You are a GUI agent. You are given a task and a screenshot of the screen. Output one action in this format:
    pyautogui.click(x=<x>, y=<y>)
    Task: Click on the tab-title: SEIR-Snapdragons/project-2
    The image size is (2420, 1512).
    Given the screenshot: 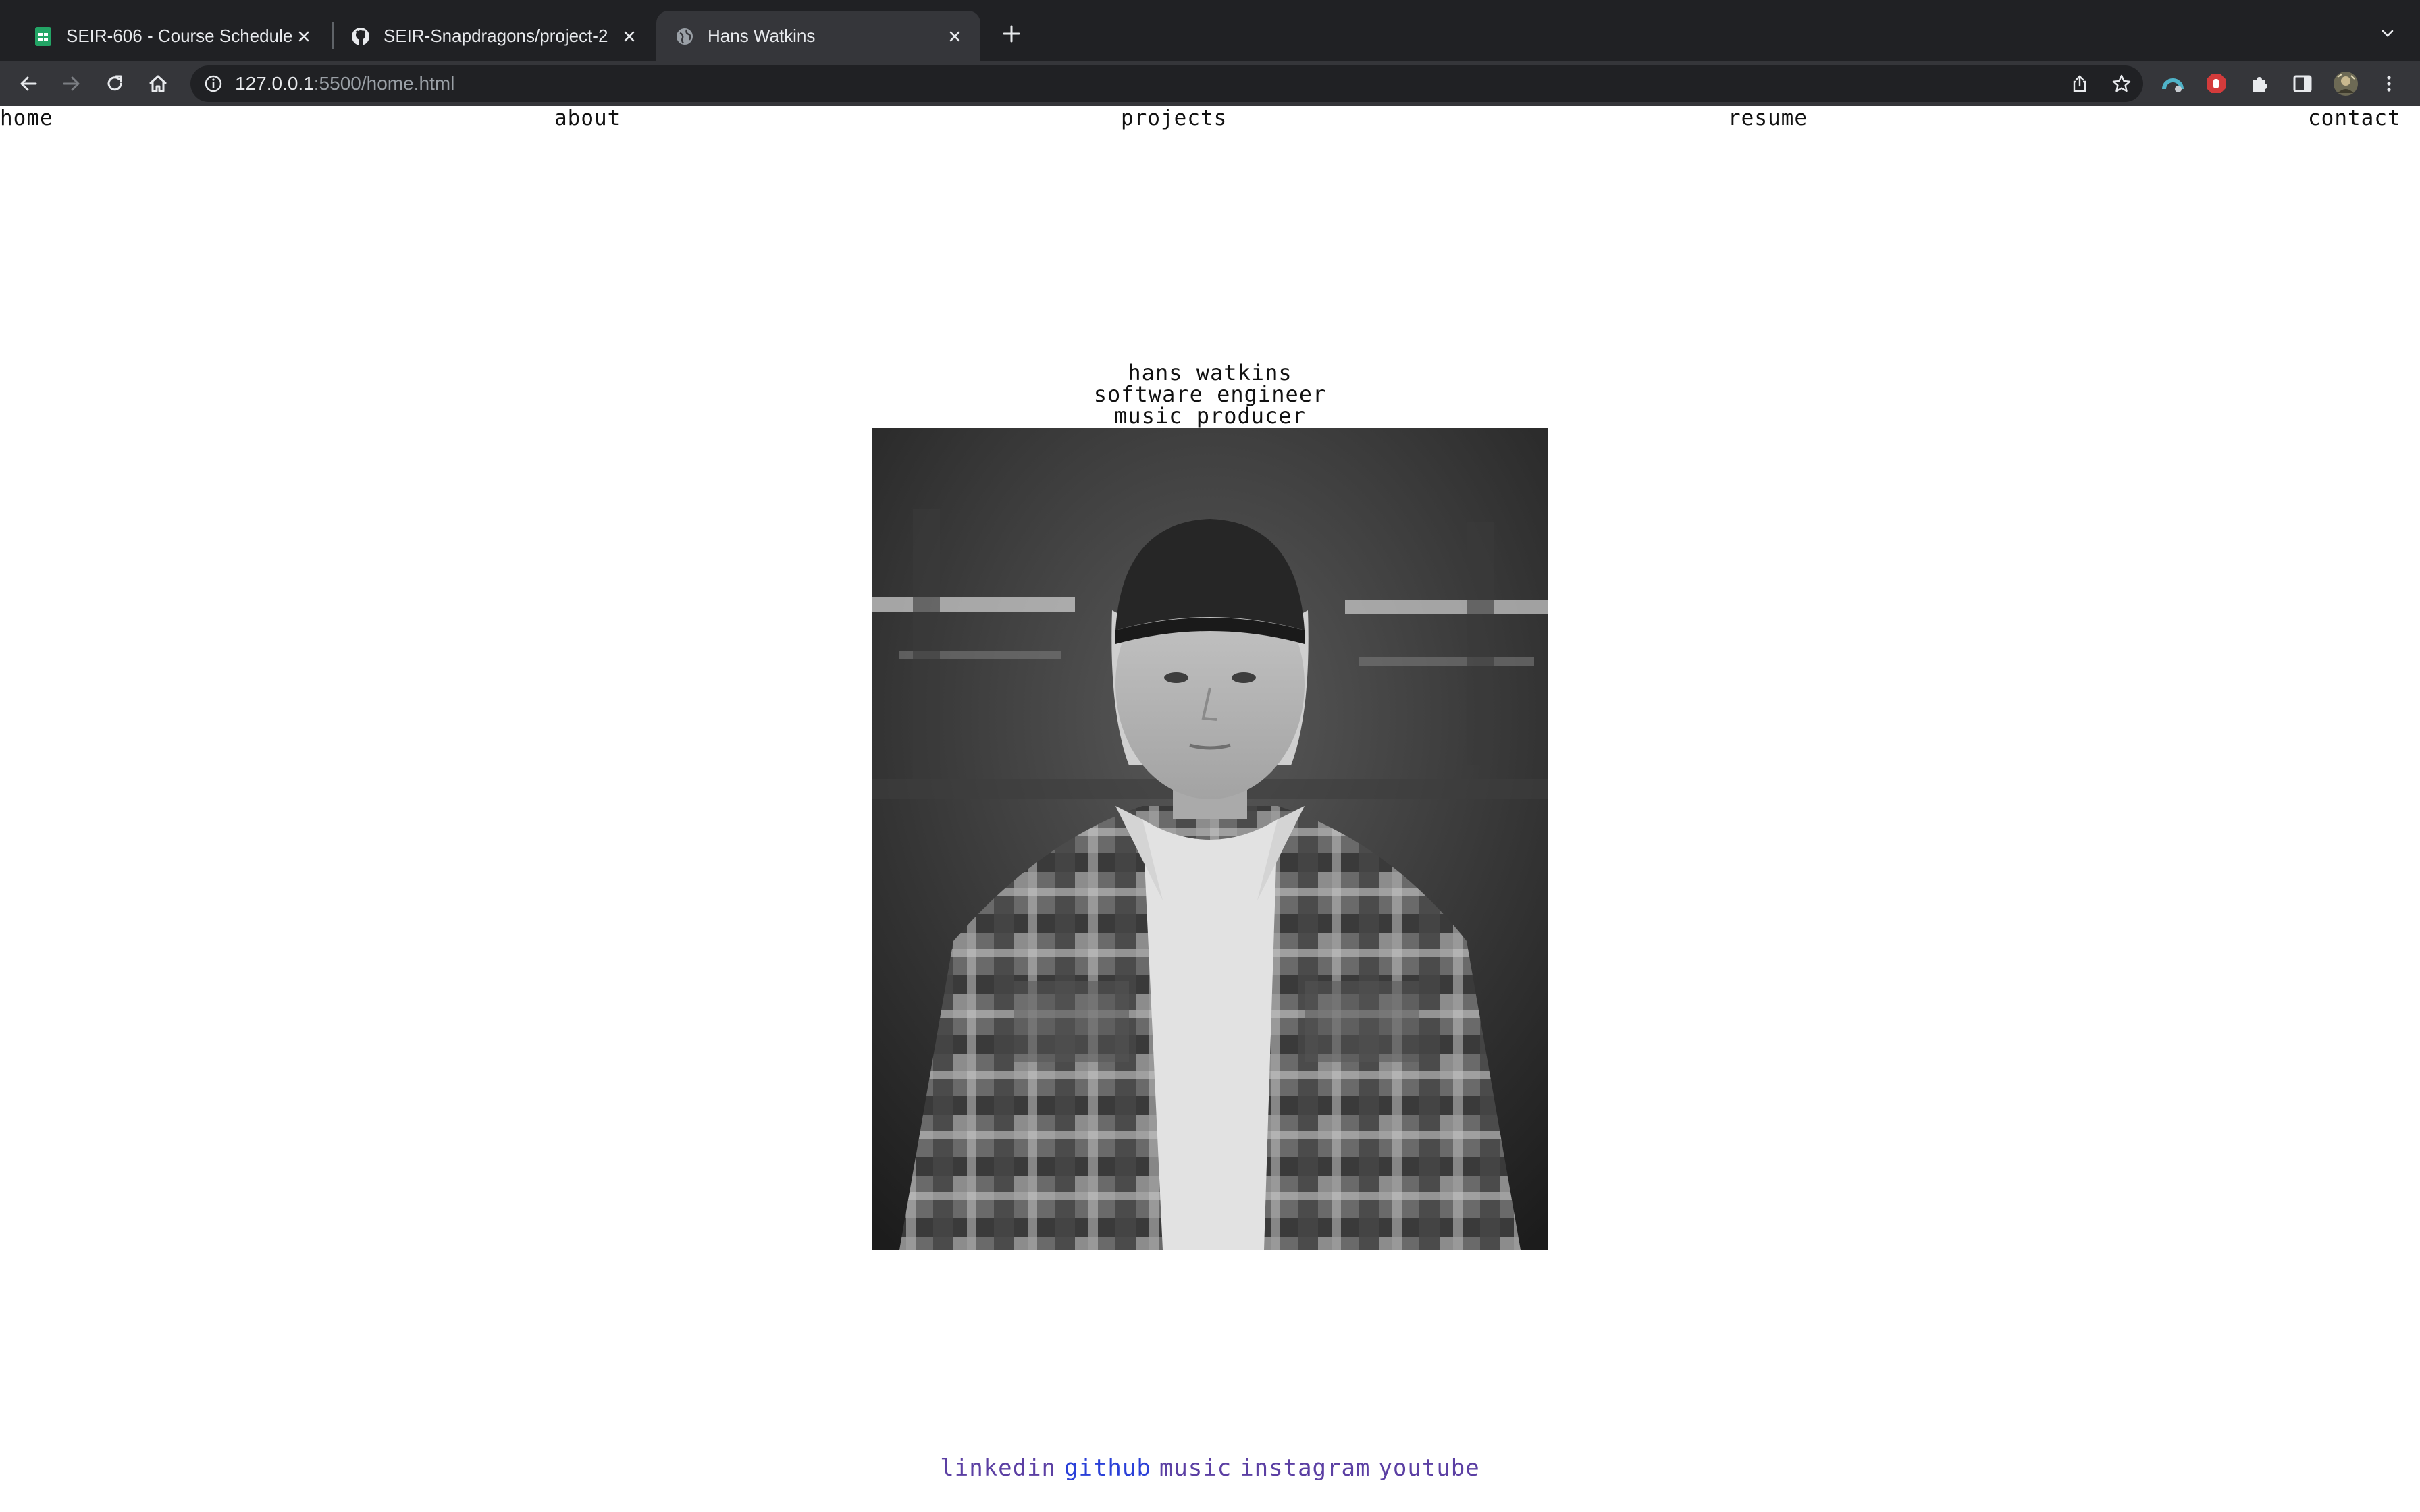 What is the action you would take?
    pyautogui.click(x=496, y=36)
    